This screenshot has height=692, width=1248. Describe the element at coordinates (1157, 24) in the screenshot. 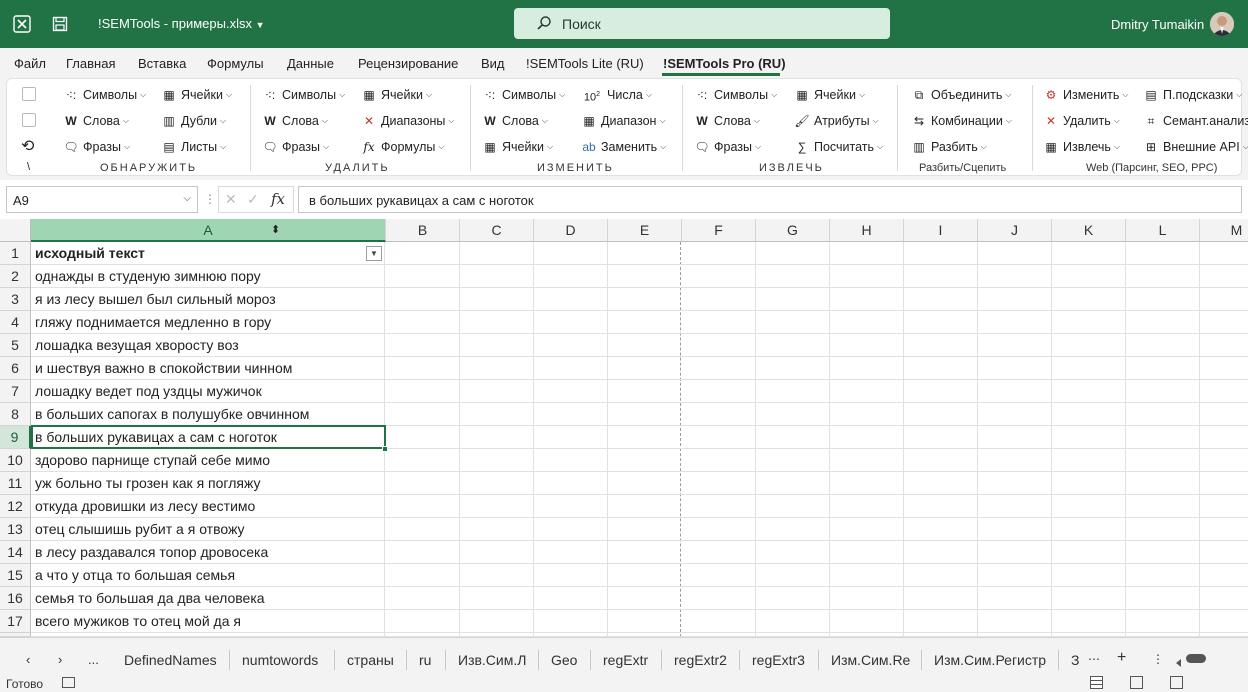

I see `user-name: Dmitry Tumaikin` at that location.